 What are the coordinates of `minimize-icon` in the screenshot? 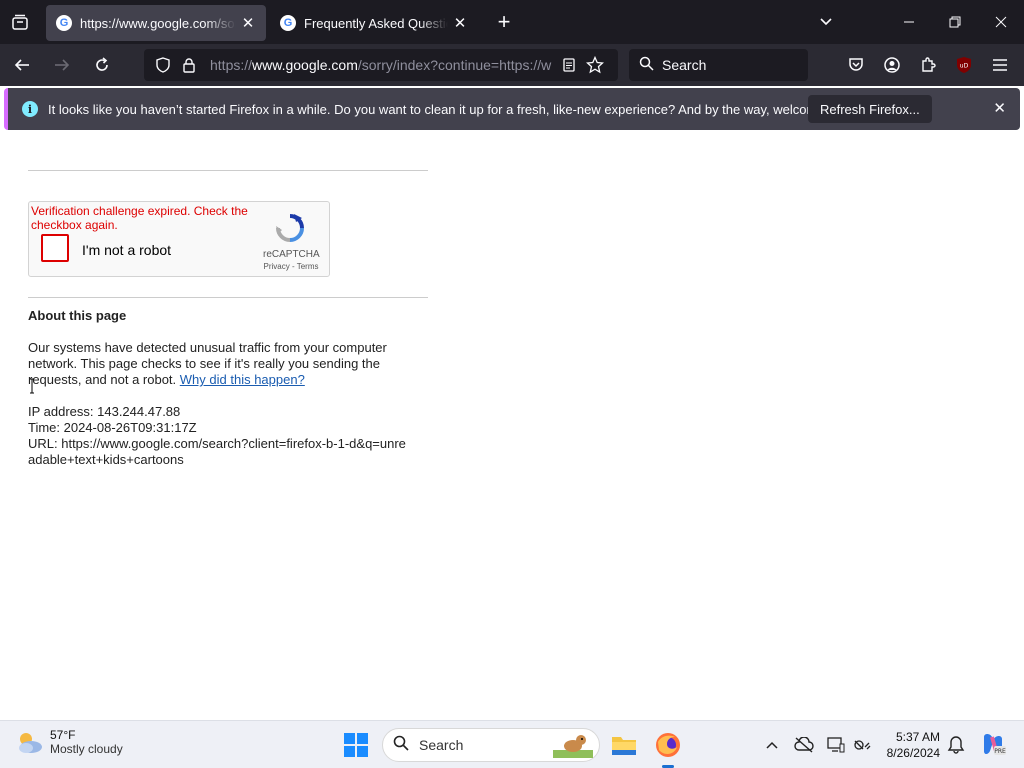 It's located at (909, 22).